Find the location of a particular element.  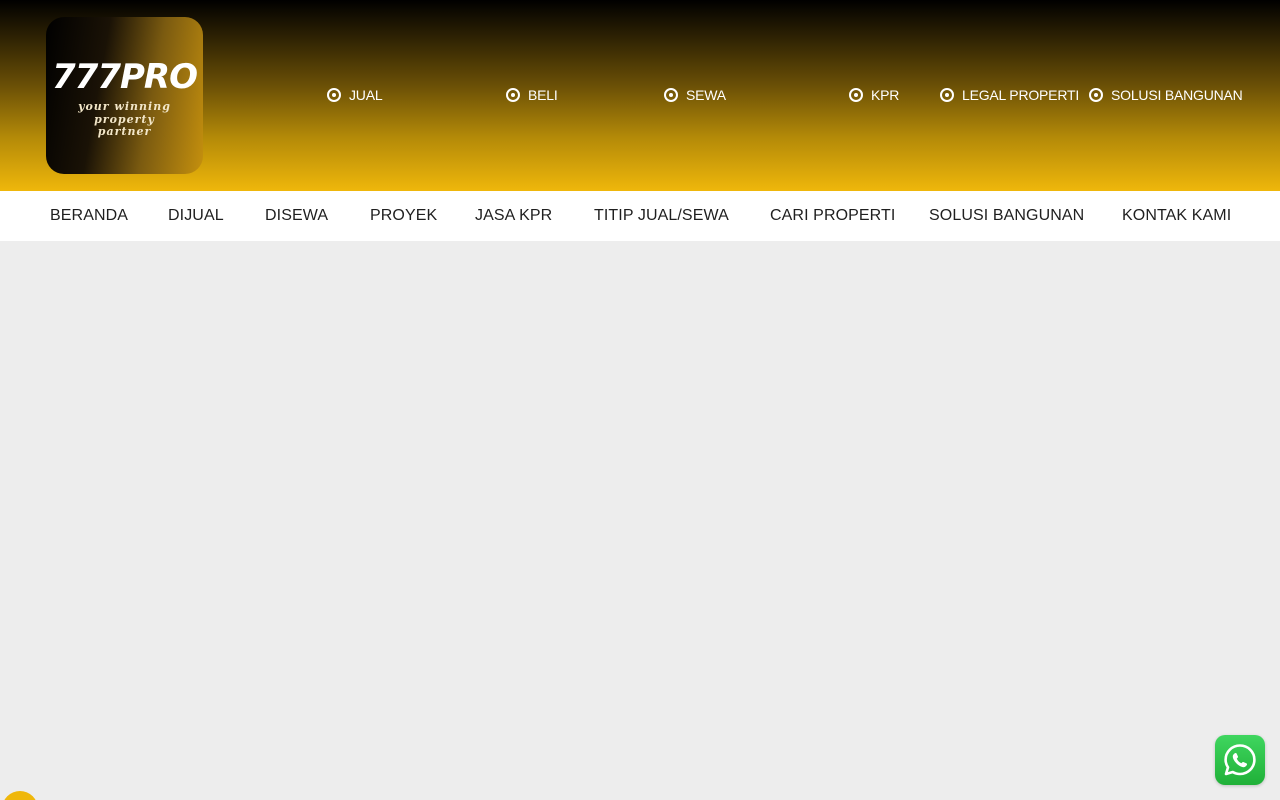

quick-link-label: JUAL is located at coordinates (366, 95).